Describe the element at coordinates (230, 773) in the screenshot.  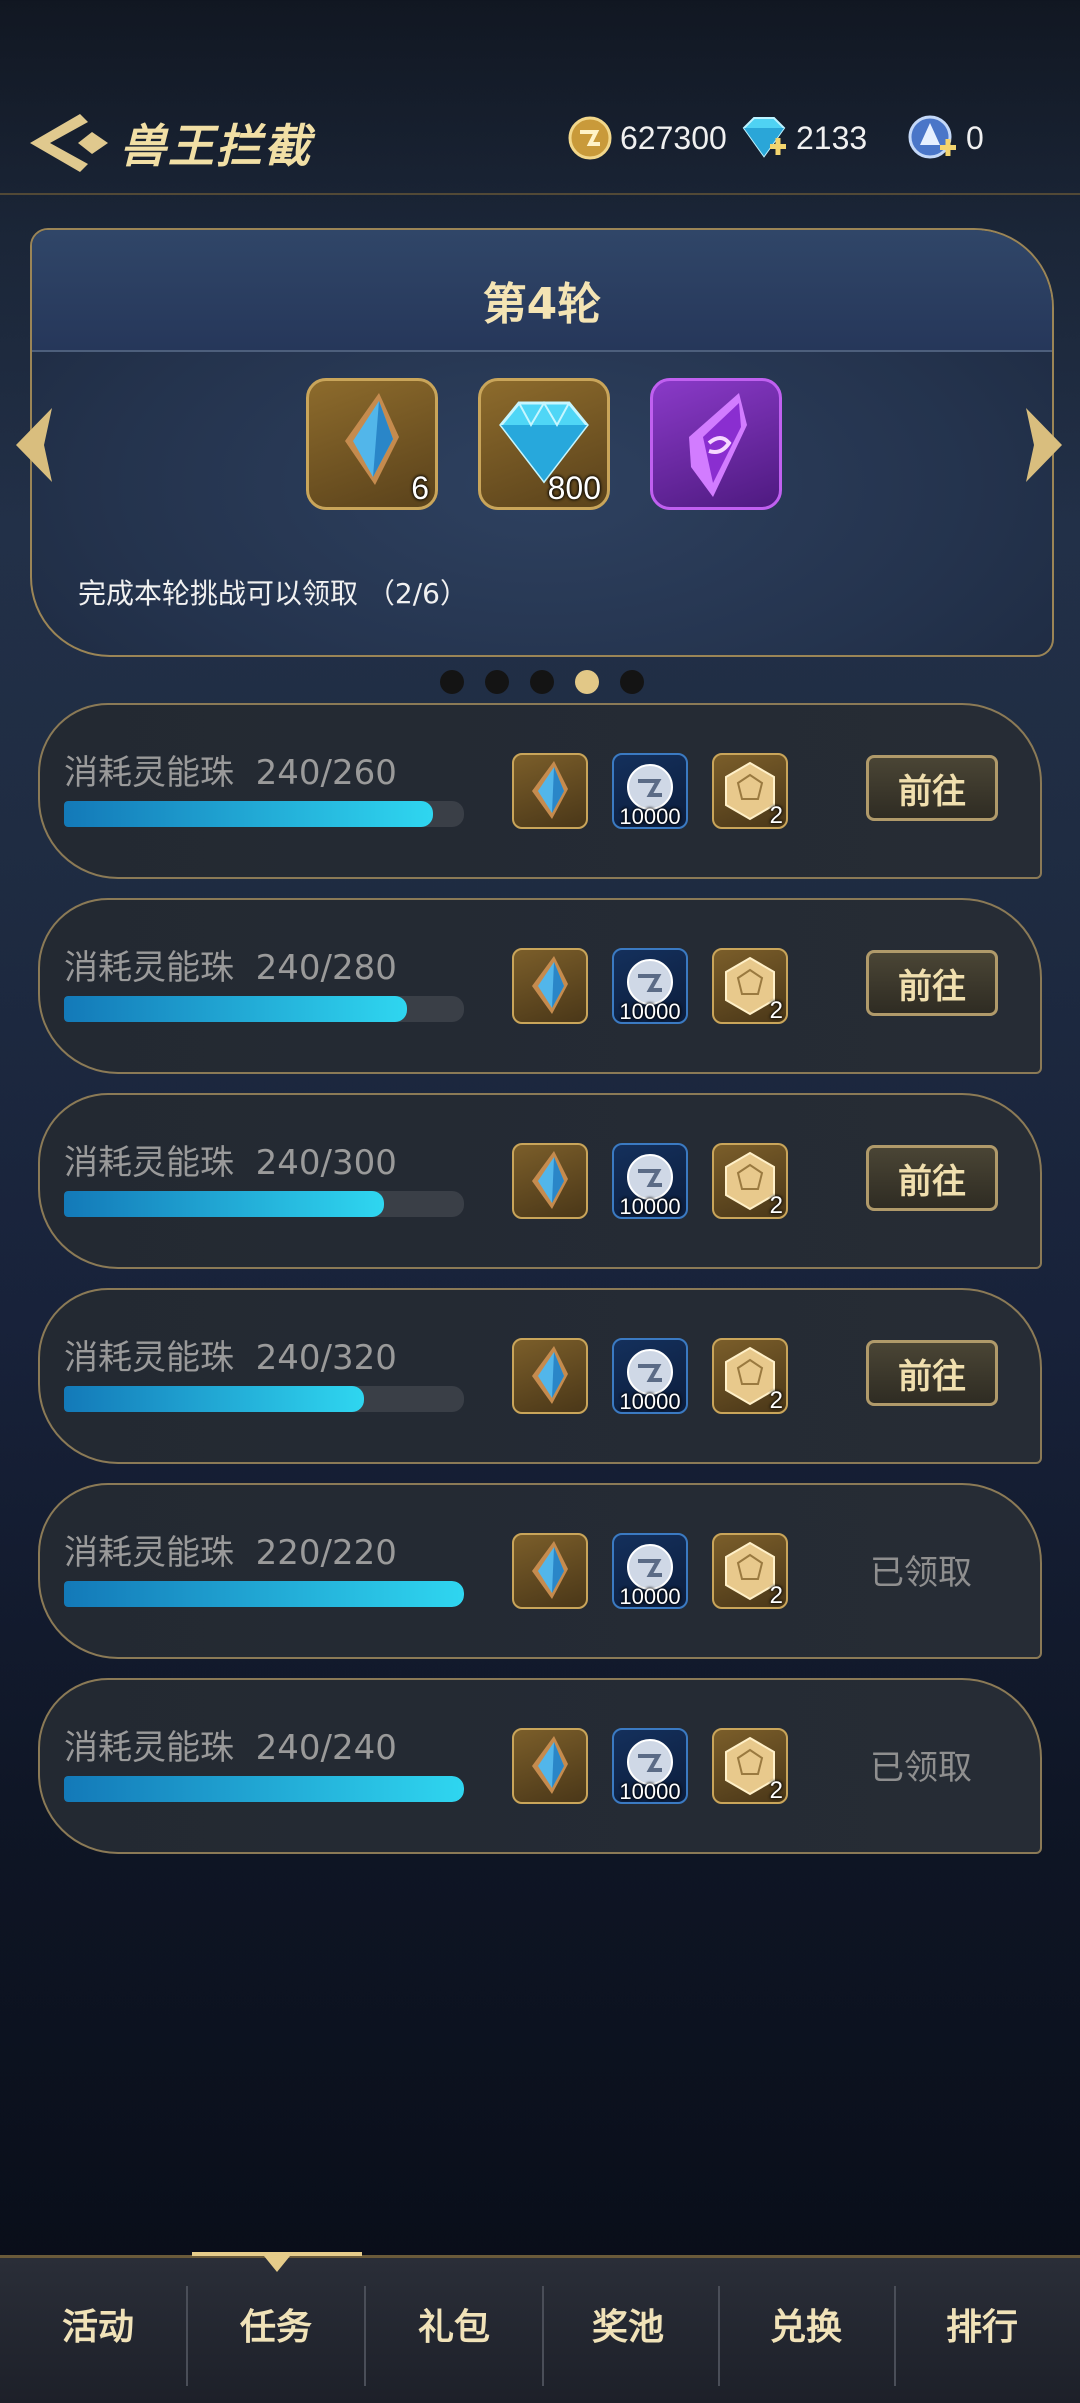
I see `task-label: 消耗灵能珠 240/260` at that location.